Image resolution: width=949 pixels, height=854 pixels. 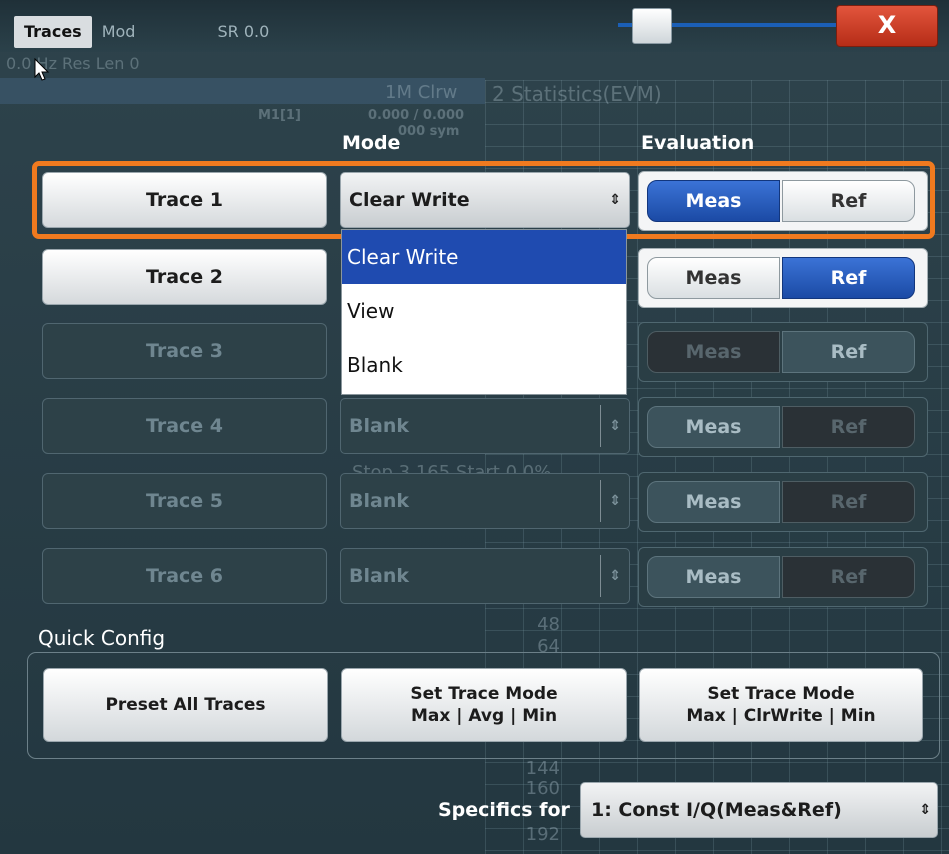 I want to click on trace-3-meas-button: Meas, so click(x=713, y=352).